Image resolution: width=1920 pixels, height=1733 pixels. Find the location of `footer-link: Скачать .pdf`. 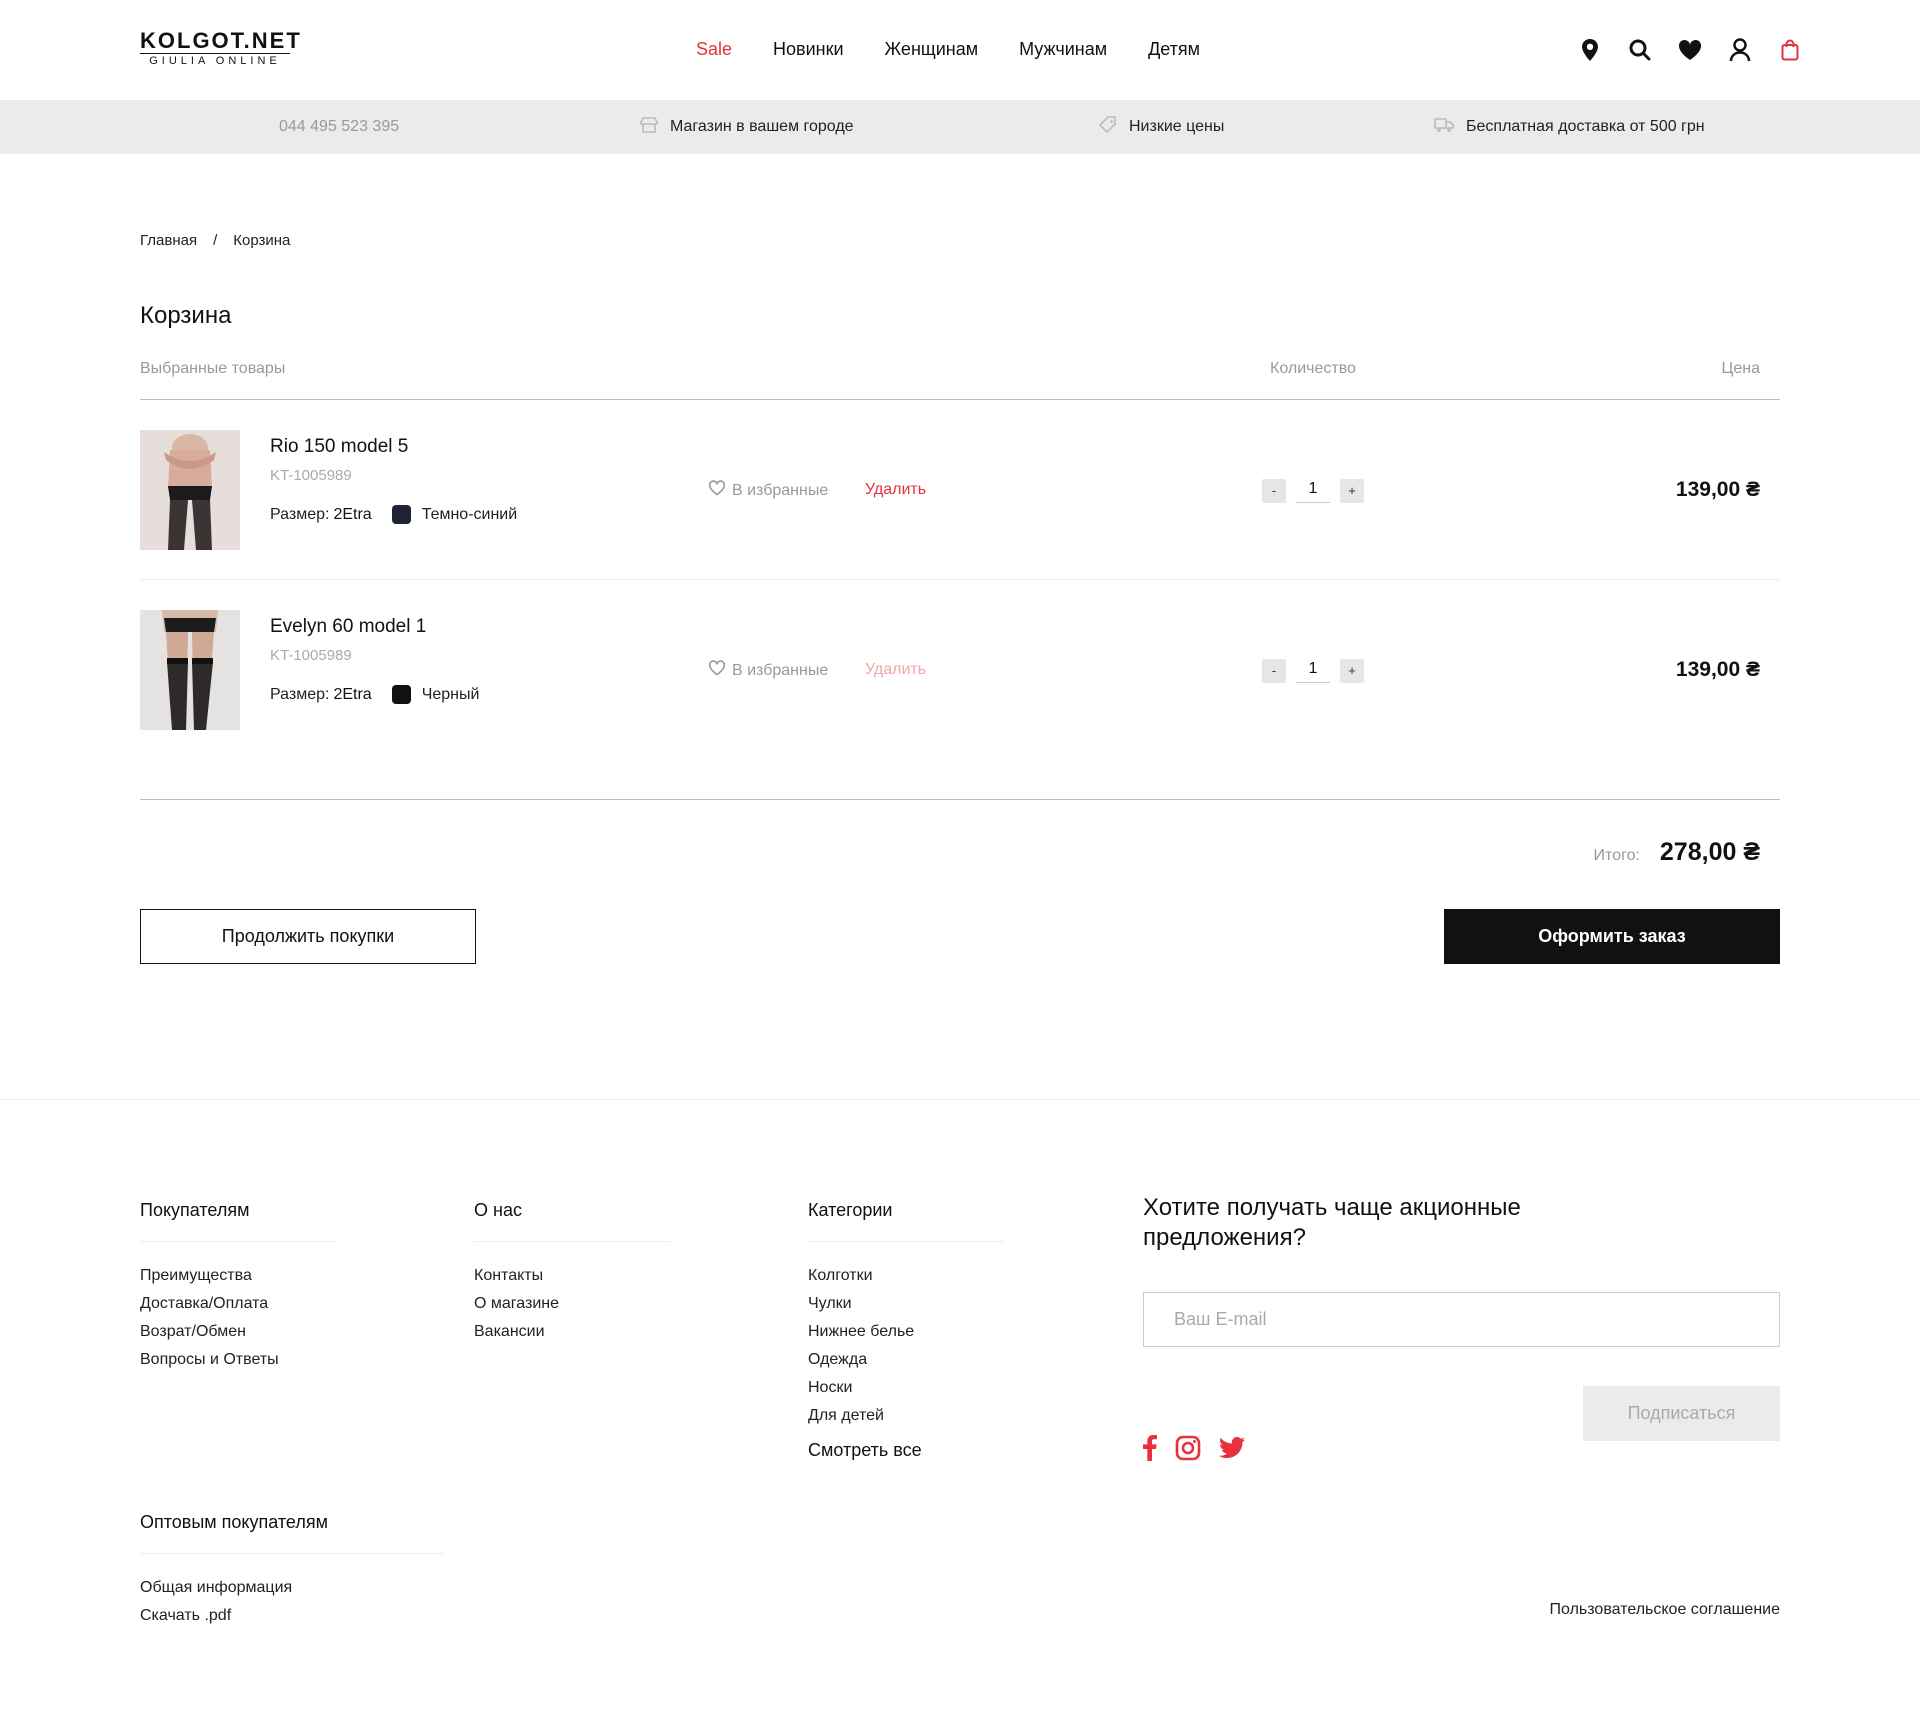

footer-link: Скачать .pdf is located at coordinates (292, 1616).